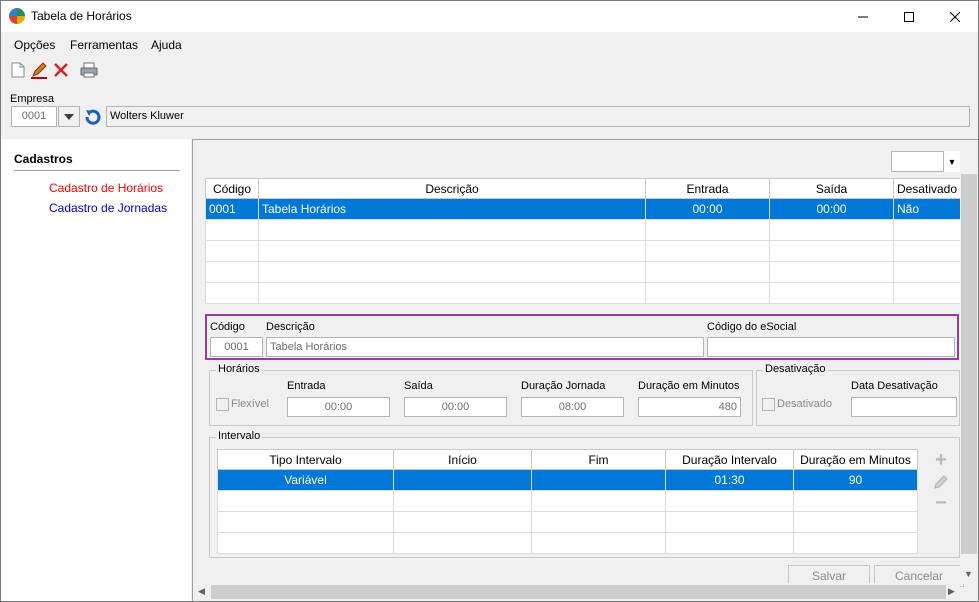 The height and width of the screenshot is (602, 979). What do you see at coordinates (729, 459) in the screenshot?
I see `column-header-duracao-intervalo: Duração Intervalo` at bounding box center [729, 459].